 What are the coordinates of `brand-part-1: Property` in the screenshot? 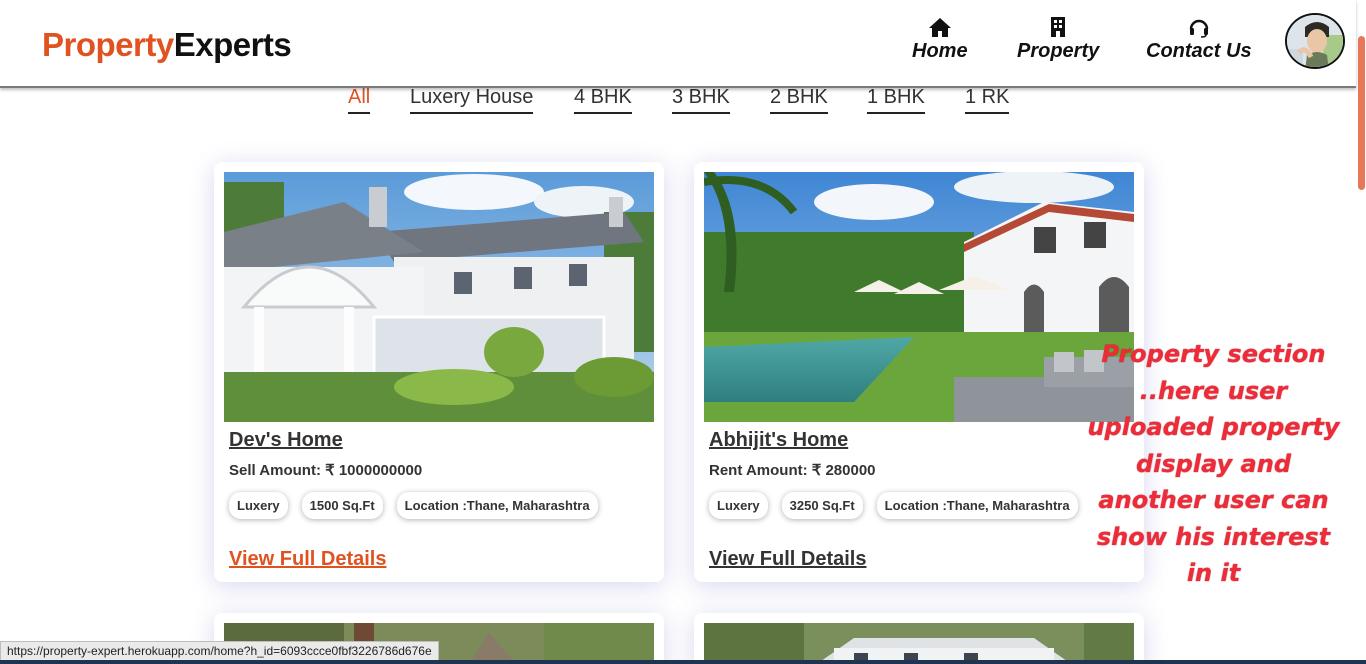 It's located at (108, 44).